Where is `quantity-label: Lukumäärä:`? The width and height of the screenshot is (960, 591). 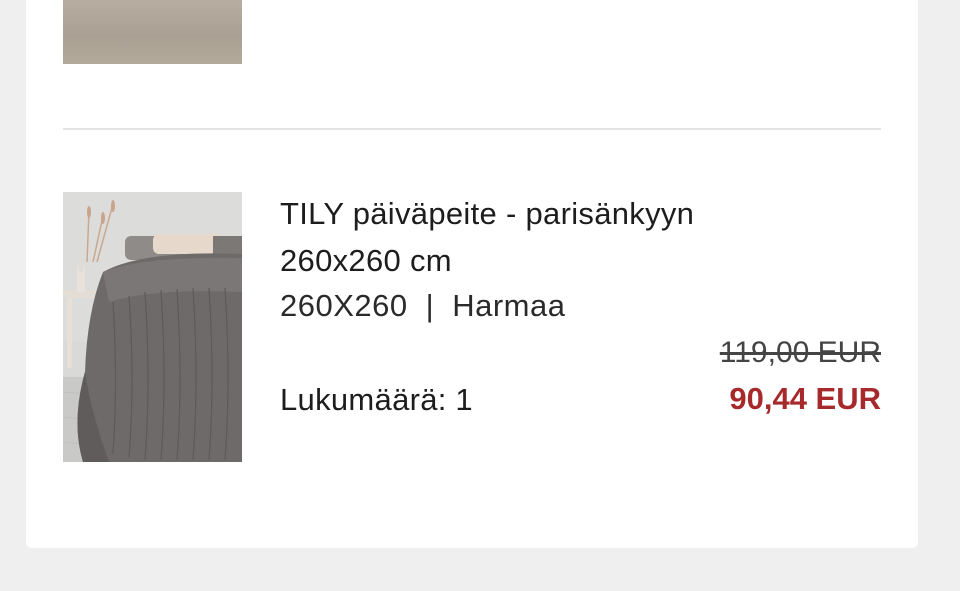 quantity-label: Lukumäärä: is located at coordinates (363, 399).